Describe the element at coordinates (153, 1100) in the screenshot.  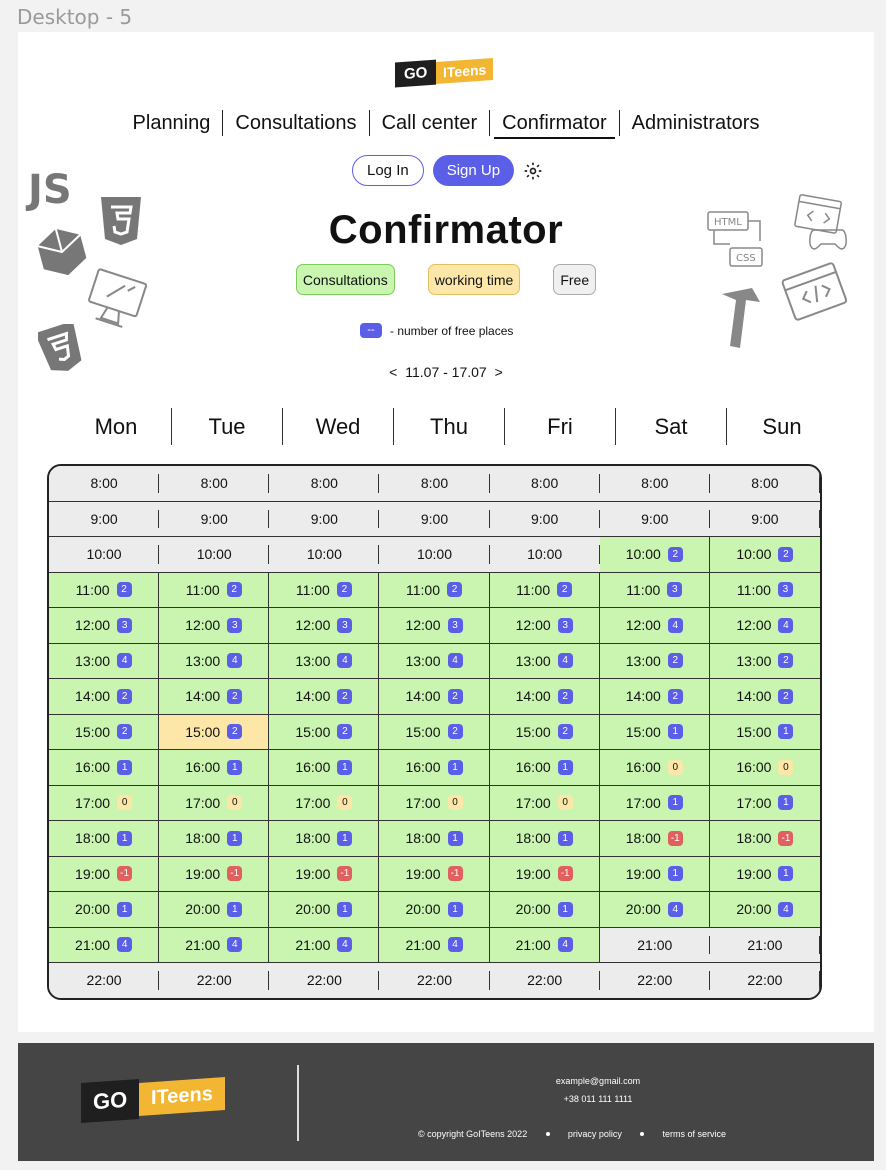
I see `footer-logo: GO ITeens` at that location.